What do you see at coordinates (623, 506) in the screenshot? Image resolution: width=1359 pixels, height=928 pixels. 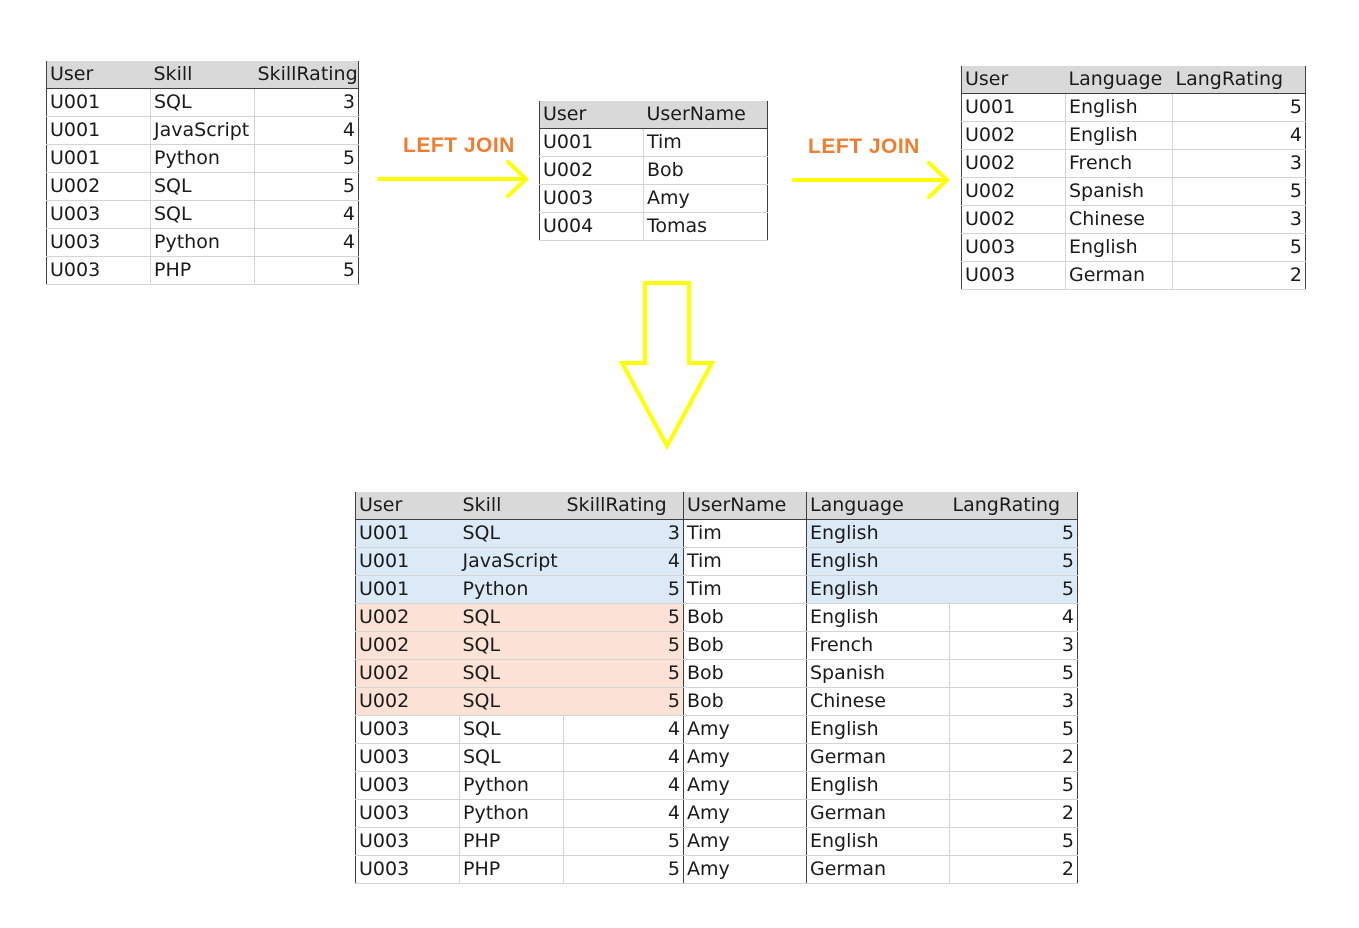 I see `header-skillrating: SkillRating` at bounding box center [623, 506].